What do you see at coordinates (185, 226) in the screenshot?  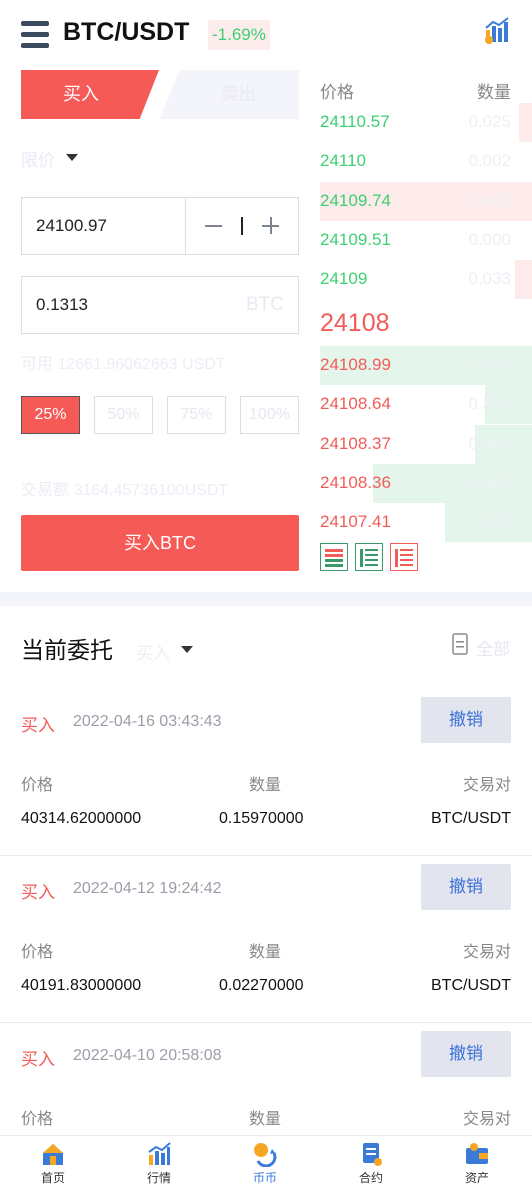 I see `price-divider` at bounding box center [185, 226].